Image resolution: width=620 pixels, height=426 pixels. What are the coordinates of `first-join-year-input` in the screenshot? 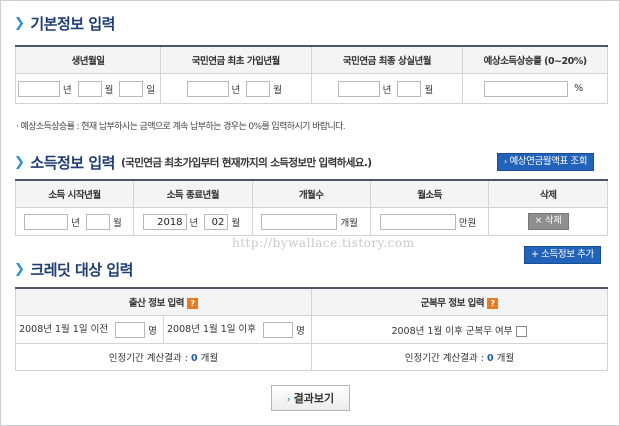 It's located at (207, 88).